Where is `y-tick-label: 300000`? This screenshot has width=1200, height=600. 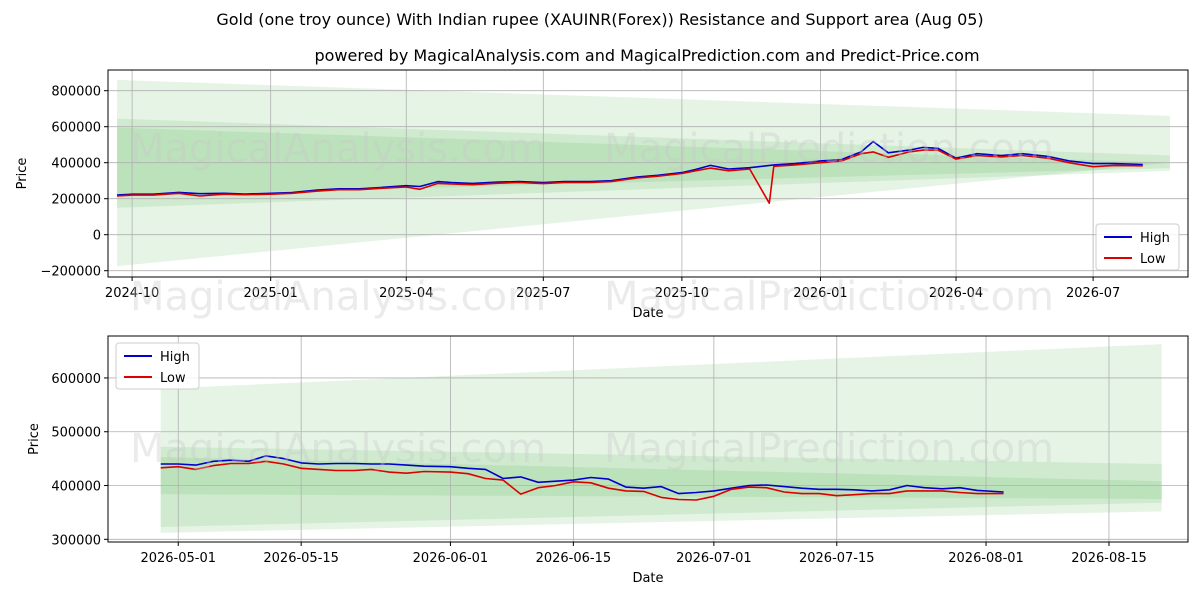 y-tick-label: 300000 is located at coordinates (76, 540).